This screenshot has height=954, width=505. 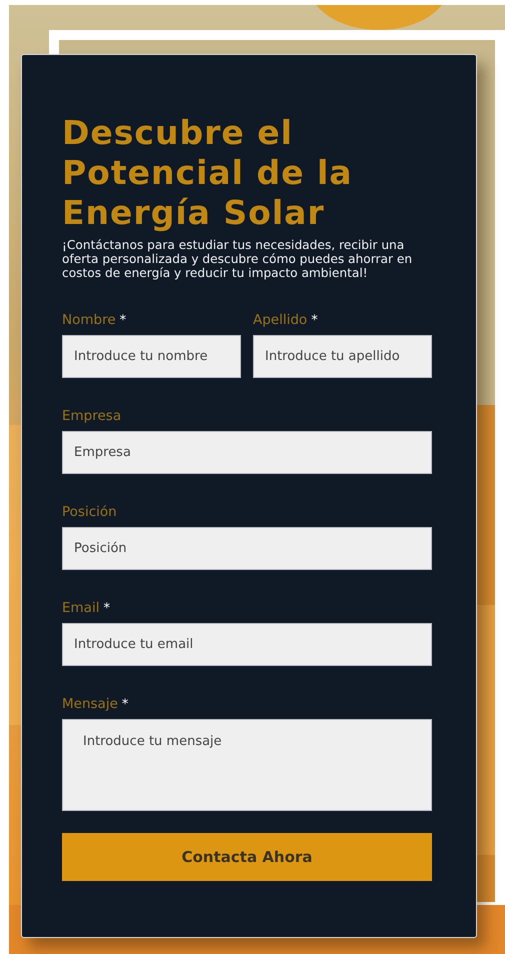 What do you see at coordinates (208, 173) in the screenshot?
I see `form-title: Descubre el Potencial de la Energía Solar` at bounding box center [208, 173].